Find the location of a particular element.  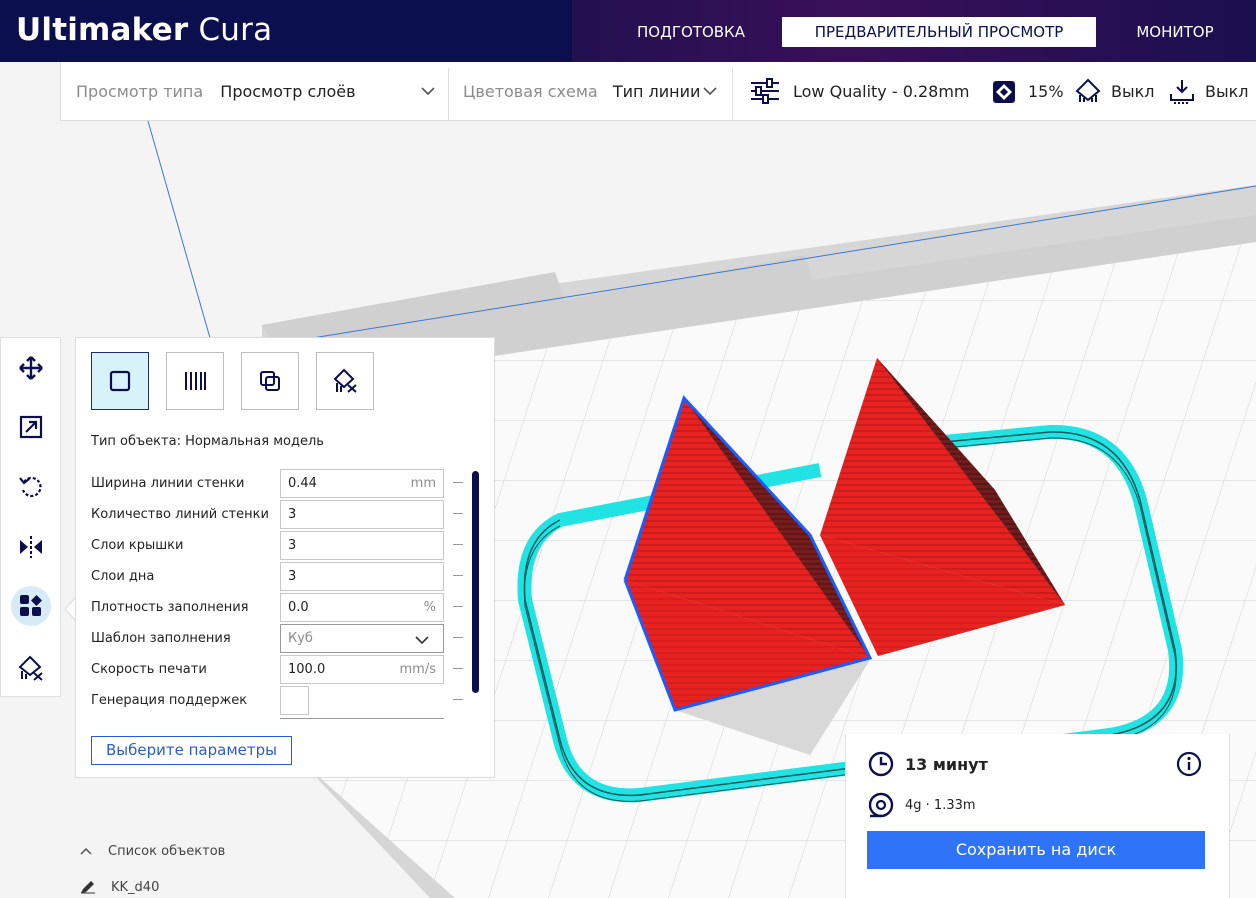

mesh-type-normal-button is located at coordinates (120, 381).